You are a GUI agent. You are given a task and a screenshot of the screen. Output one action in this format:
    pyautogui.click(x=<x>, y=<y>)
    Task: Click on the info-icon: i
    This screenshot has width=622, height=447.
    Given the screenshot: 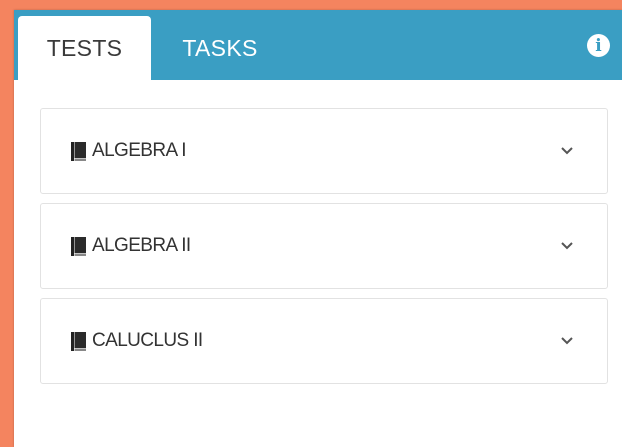 What is the action you would take?
    pyautogui.click(x=598, y=45)
    